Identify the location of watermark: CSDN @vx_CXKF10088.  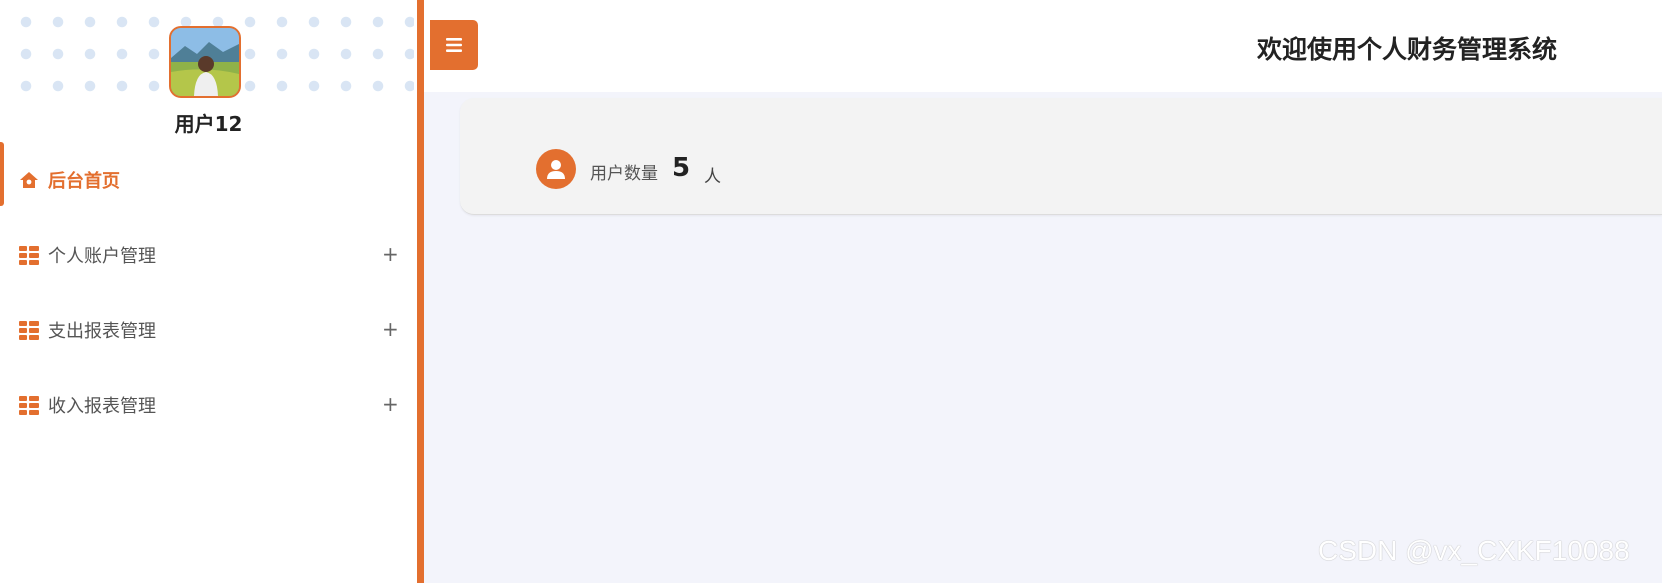
(1474, 550).